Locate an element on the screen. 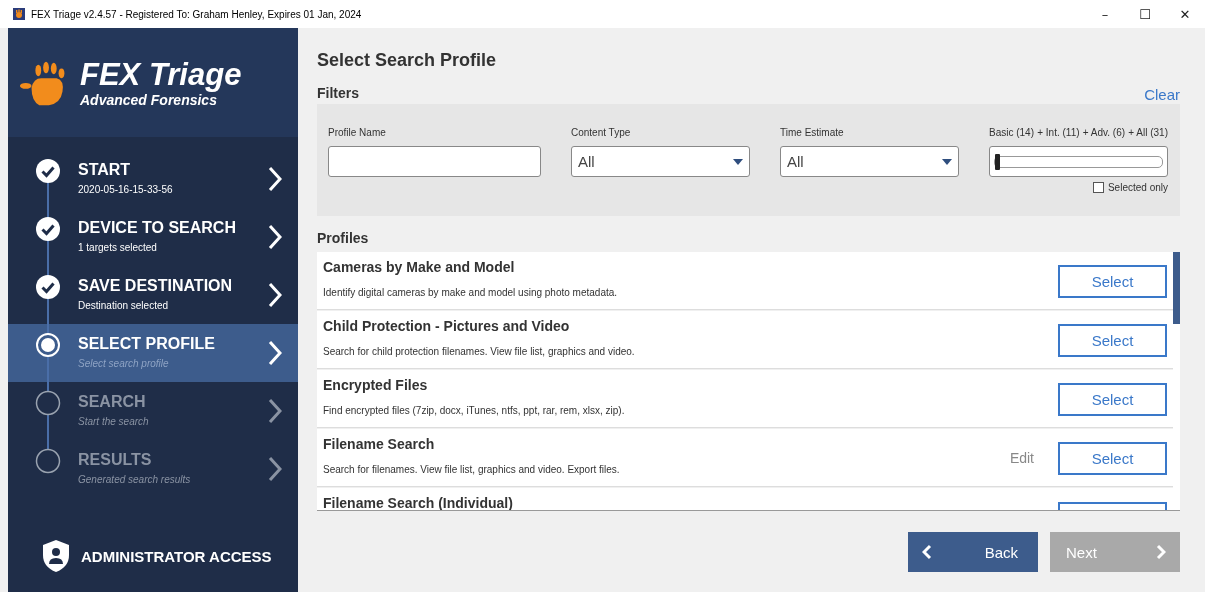 This screenshot has height=592, width=1205. brand-tagline: Advanced Forensics is located at coordinates (148, 99).